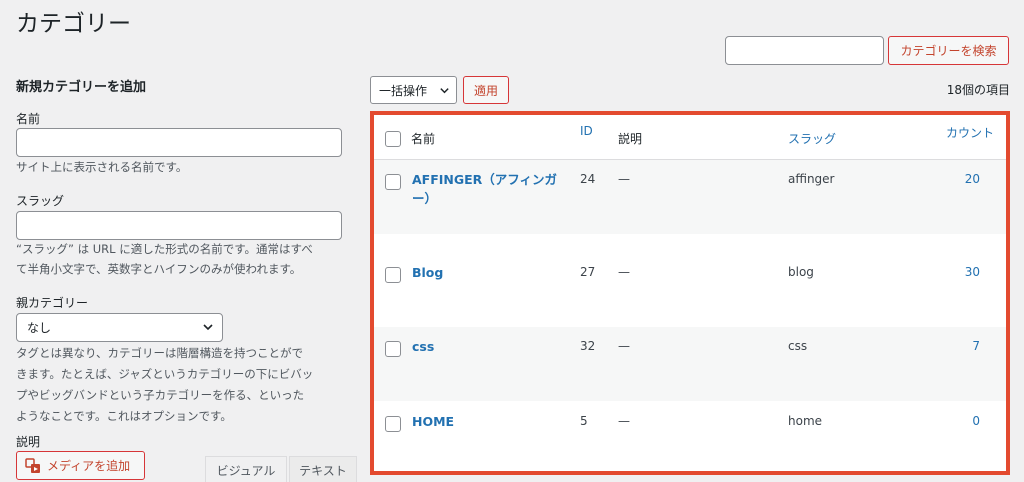 The height and width of the screenshot is (482, 1024). Describe the element at coordinates (801, 272) in the screenshot. I see `category-slug: blog` at that location.